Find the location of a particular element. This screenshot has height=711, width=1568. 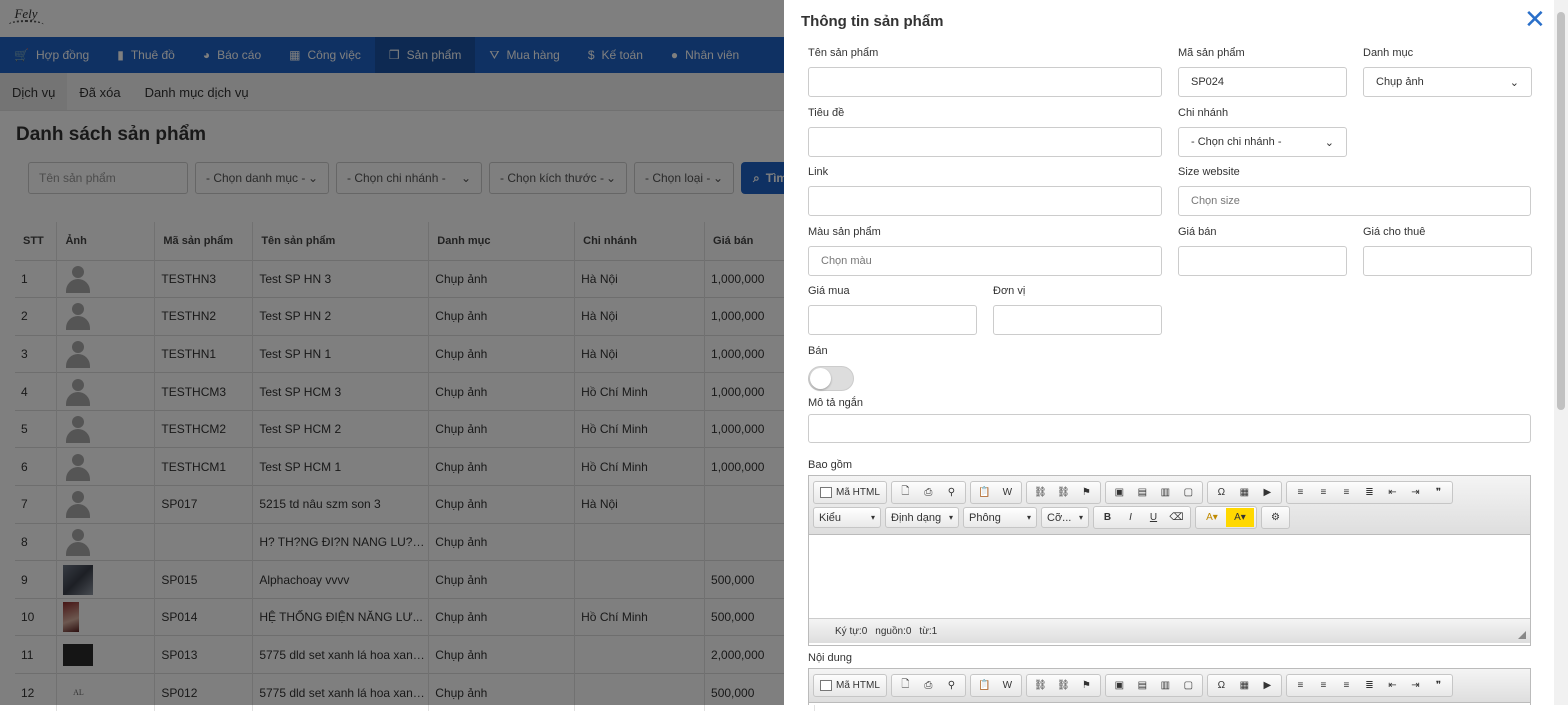

chevron-down-icon: ▾ is located at coordinates (1028, 517).